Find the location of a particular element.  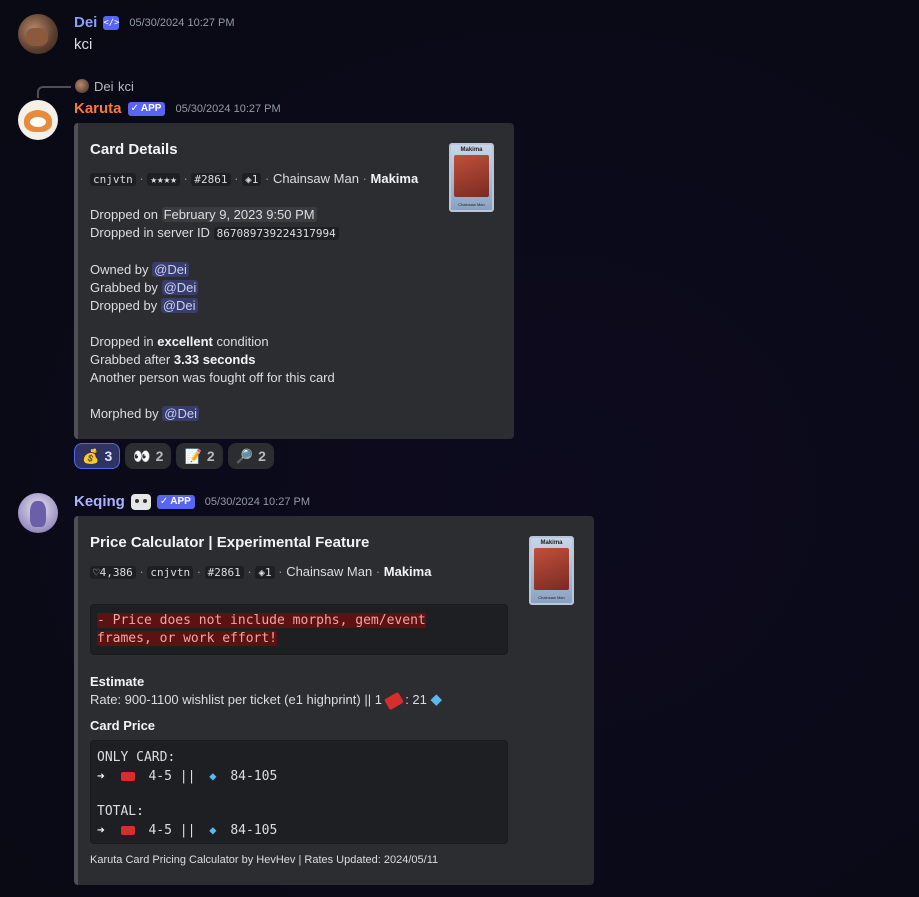

memo-icon: 📝 is located at coordinates (193, 455).